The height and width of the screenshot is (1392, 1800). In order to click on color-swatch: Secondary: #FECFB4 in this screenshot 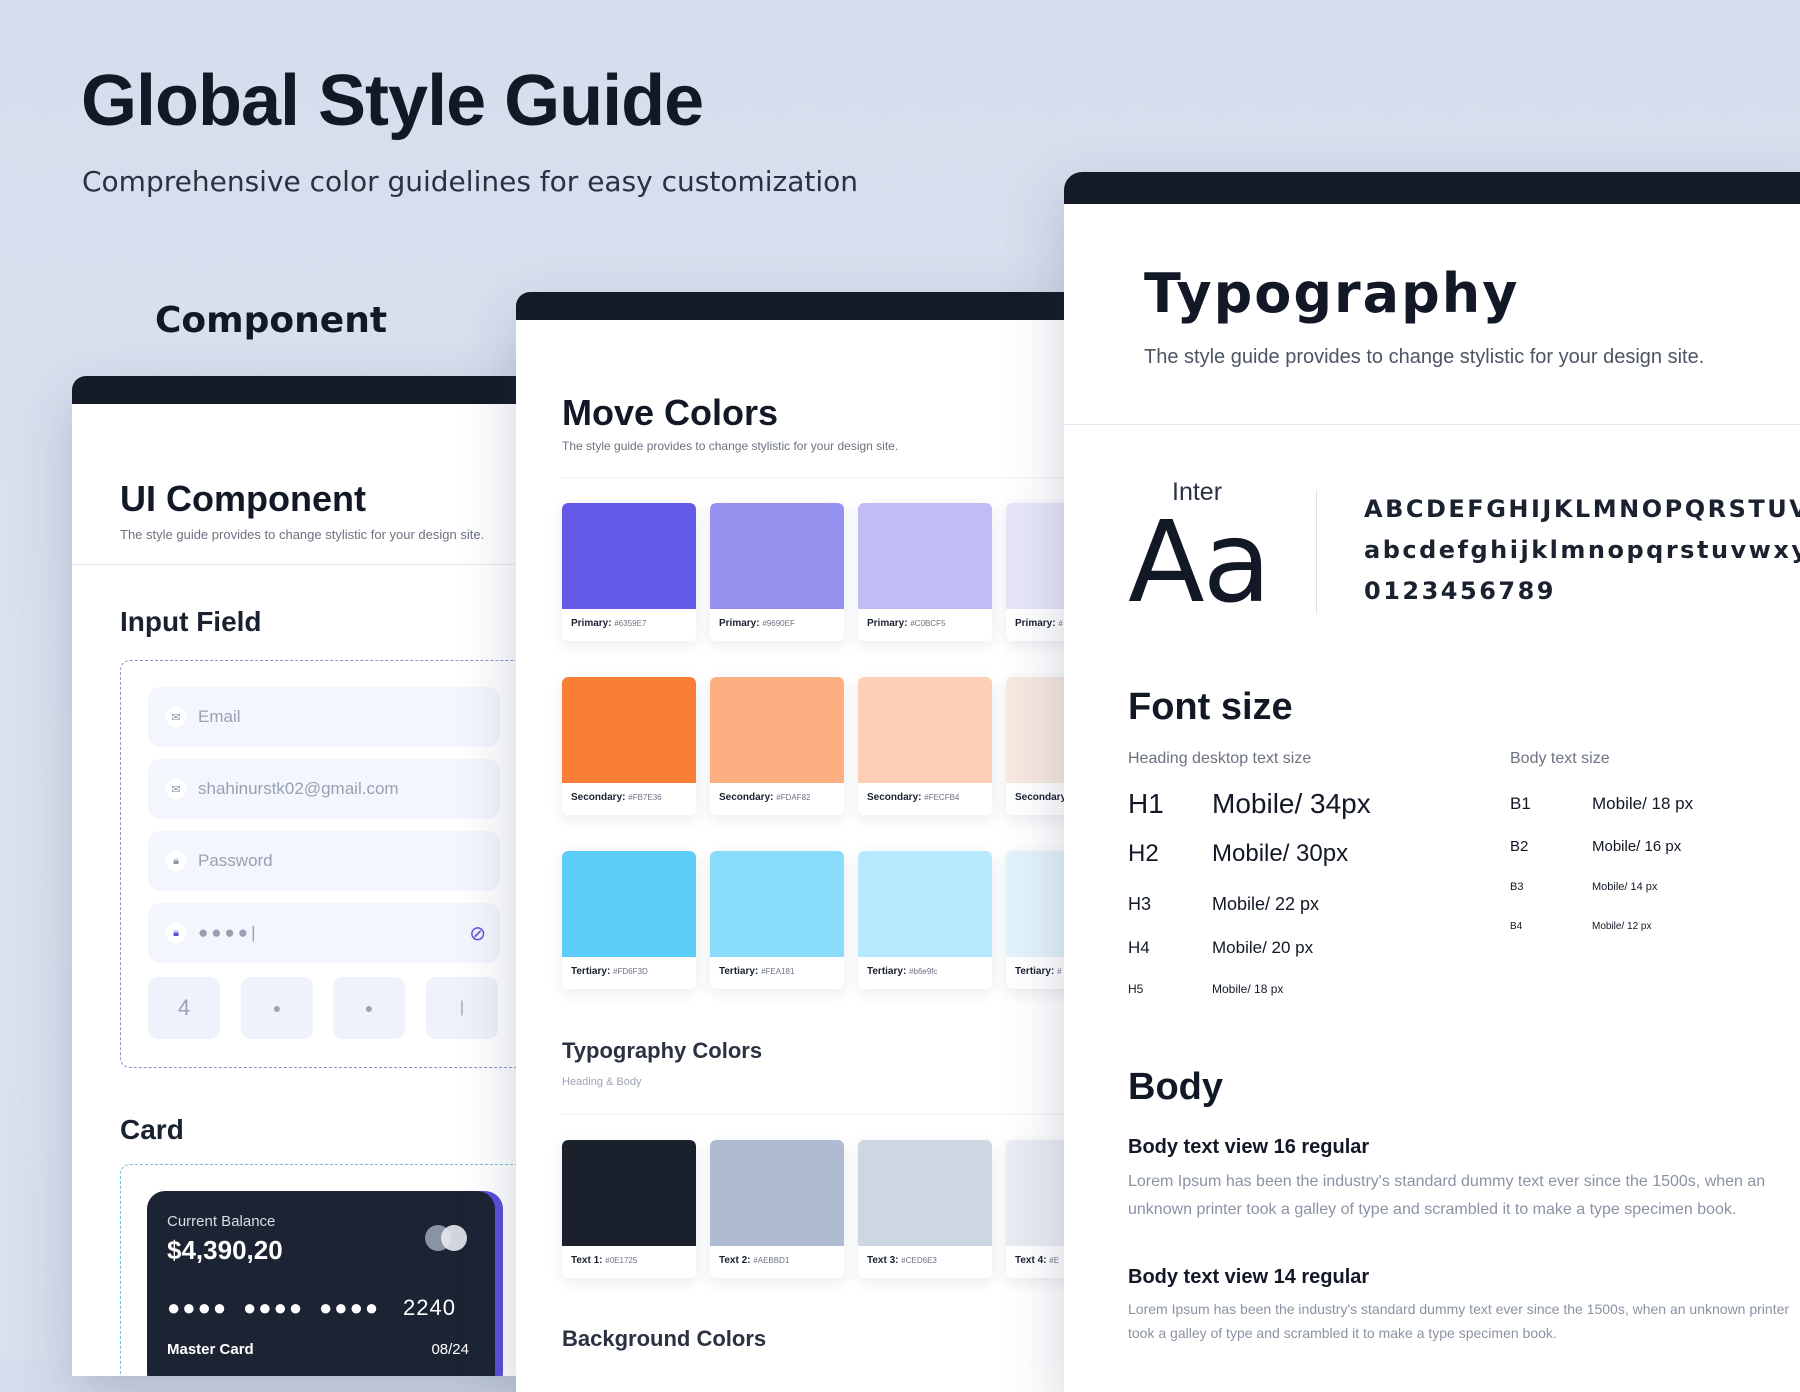, I will do `click(925, 746)`.